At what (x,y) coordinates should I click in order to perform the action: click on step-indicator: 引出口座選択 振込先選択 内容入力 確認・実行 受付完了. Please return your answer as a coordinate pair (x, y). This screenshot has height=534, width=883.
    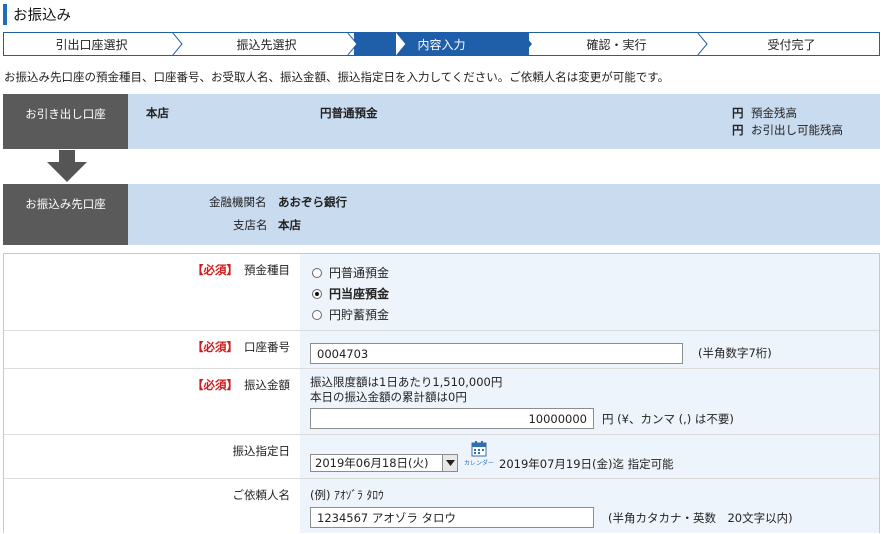
    Looking at the image, I should click on (441, 44).